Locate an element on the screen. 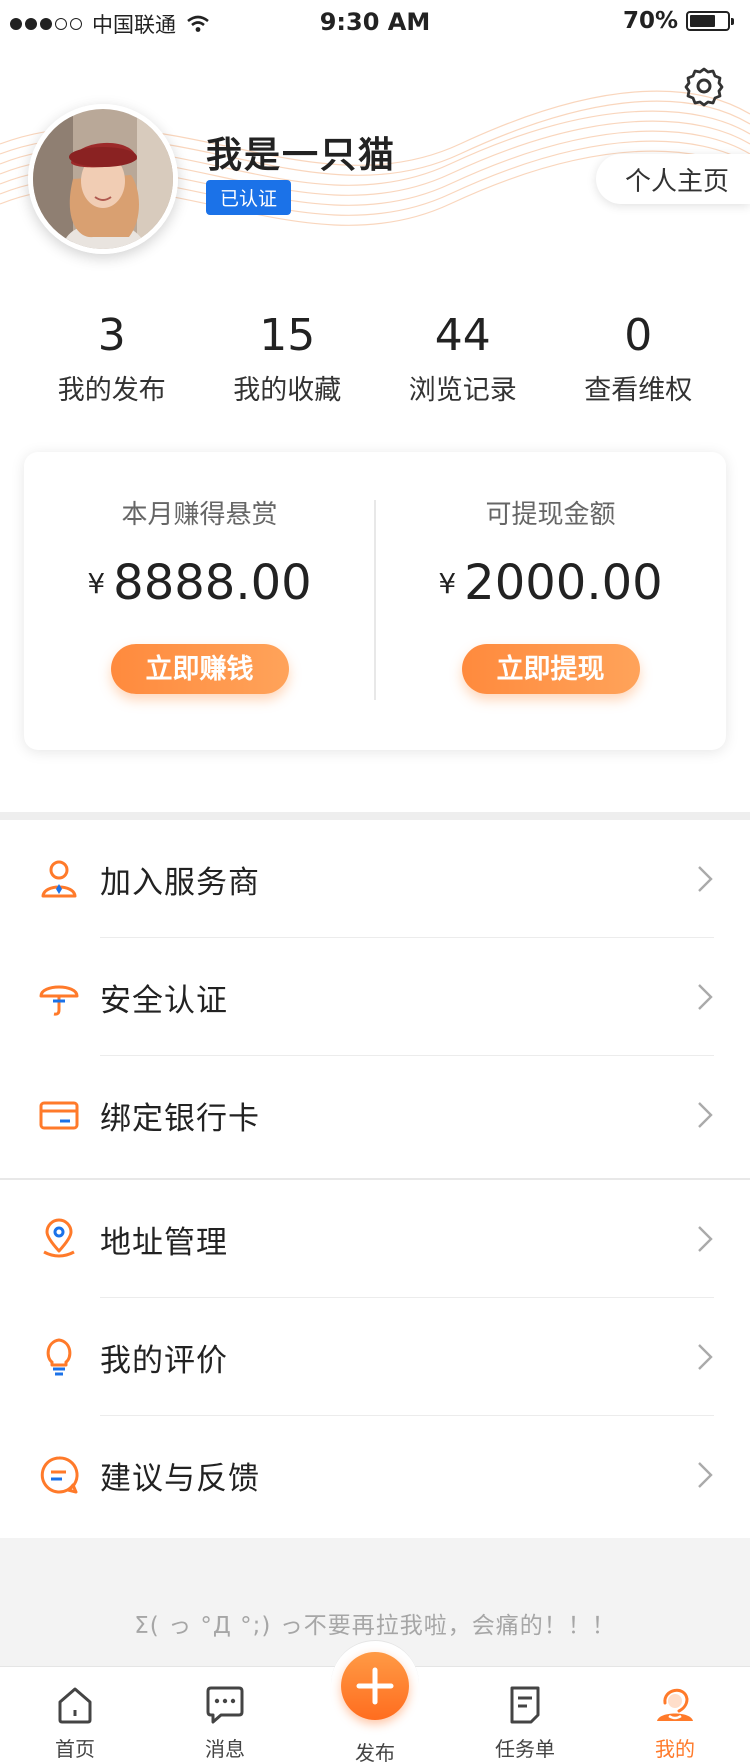 Image resolution: width=750 pixels, height=1762 pixels. username: 我是一只猫 is located at coordinates (301, 155).